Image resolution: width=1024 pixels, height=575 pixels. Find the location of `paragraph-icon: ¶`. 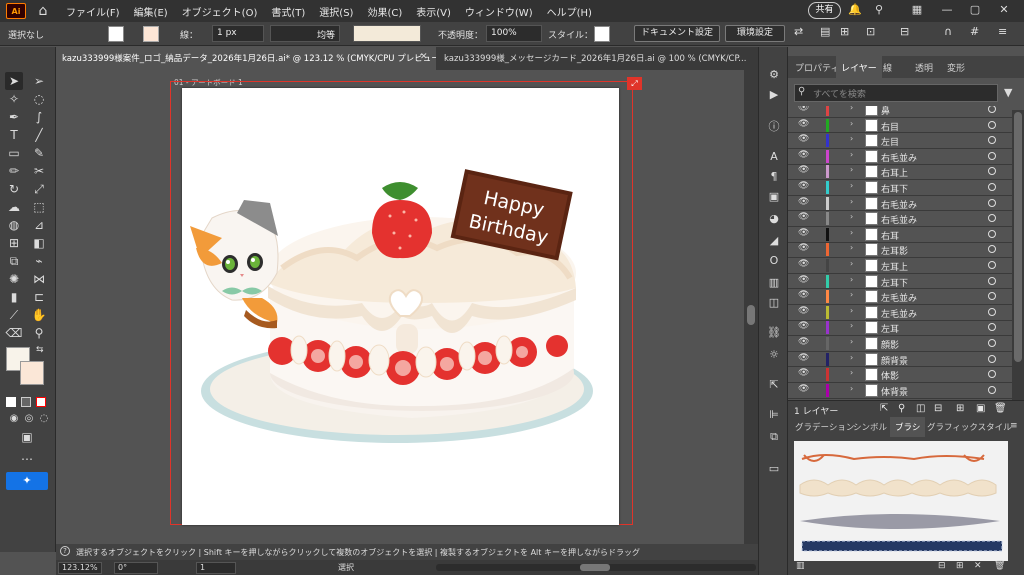

paragraph-icon: ¶ is located at coordinates (774, 177).